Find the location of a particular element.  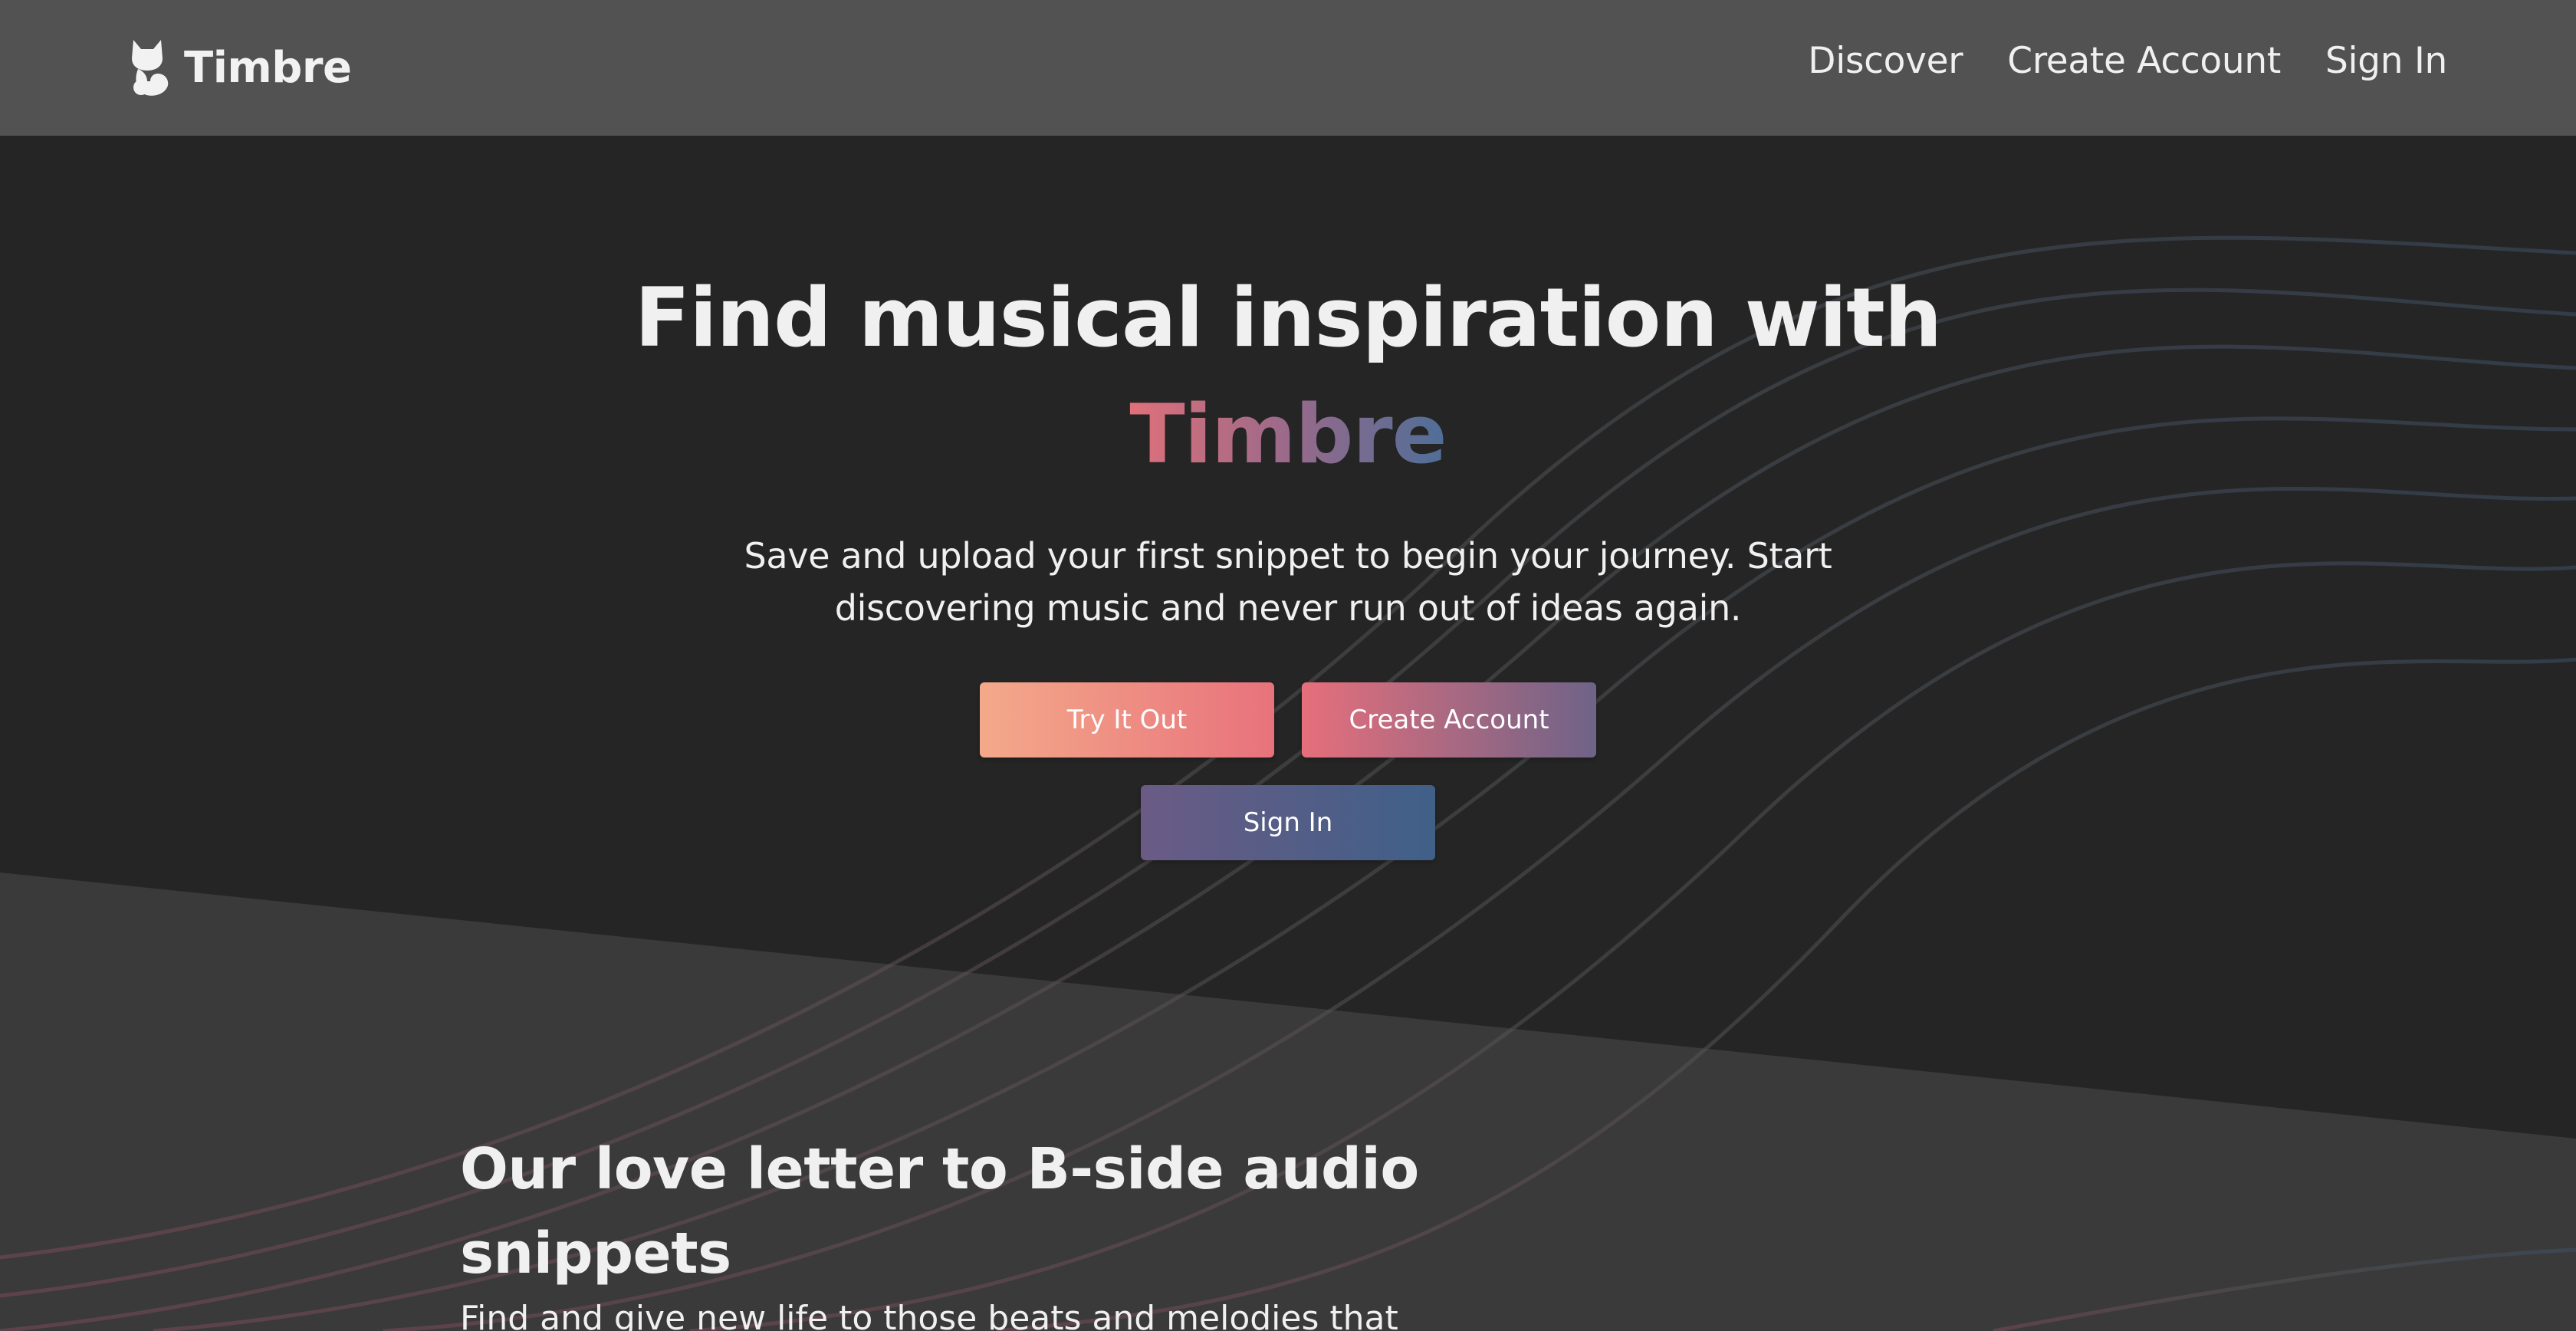

create-account-button: Create Account is located at coordinates (1449, 720).